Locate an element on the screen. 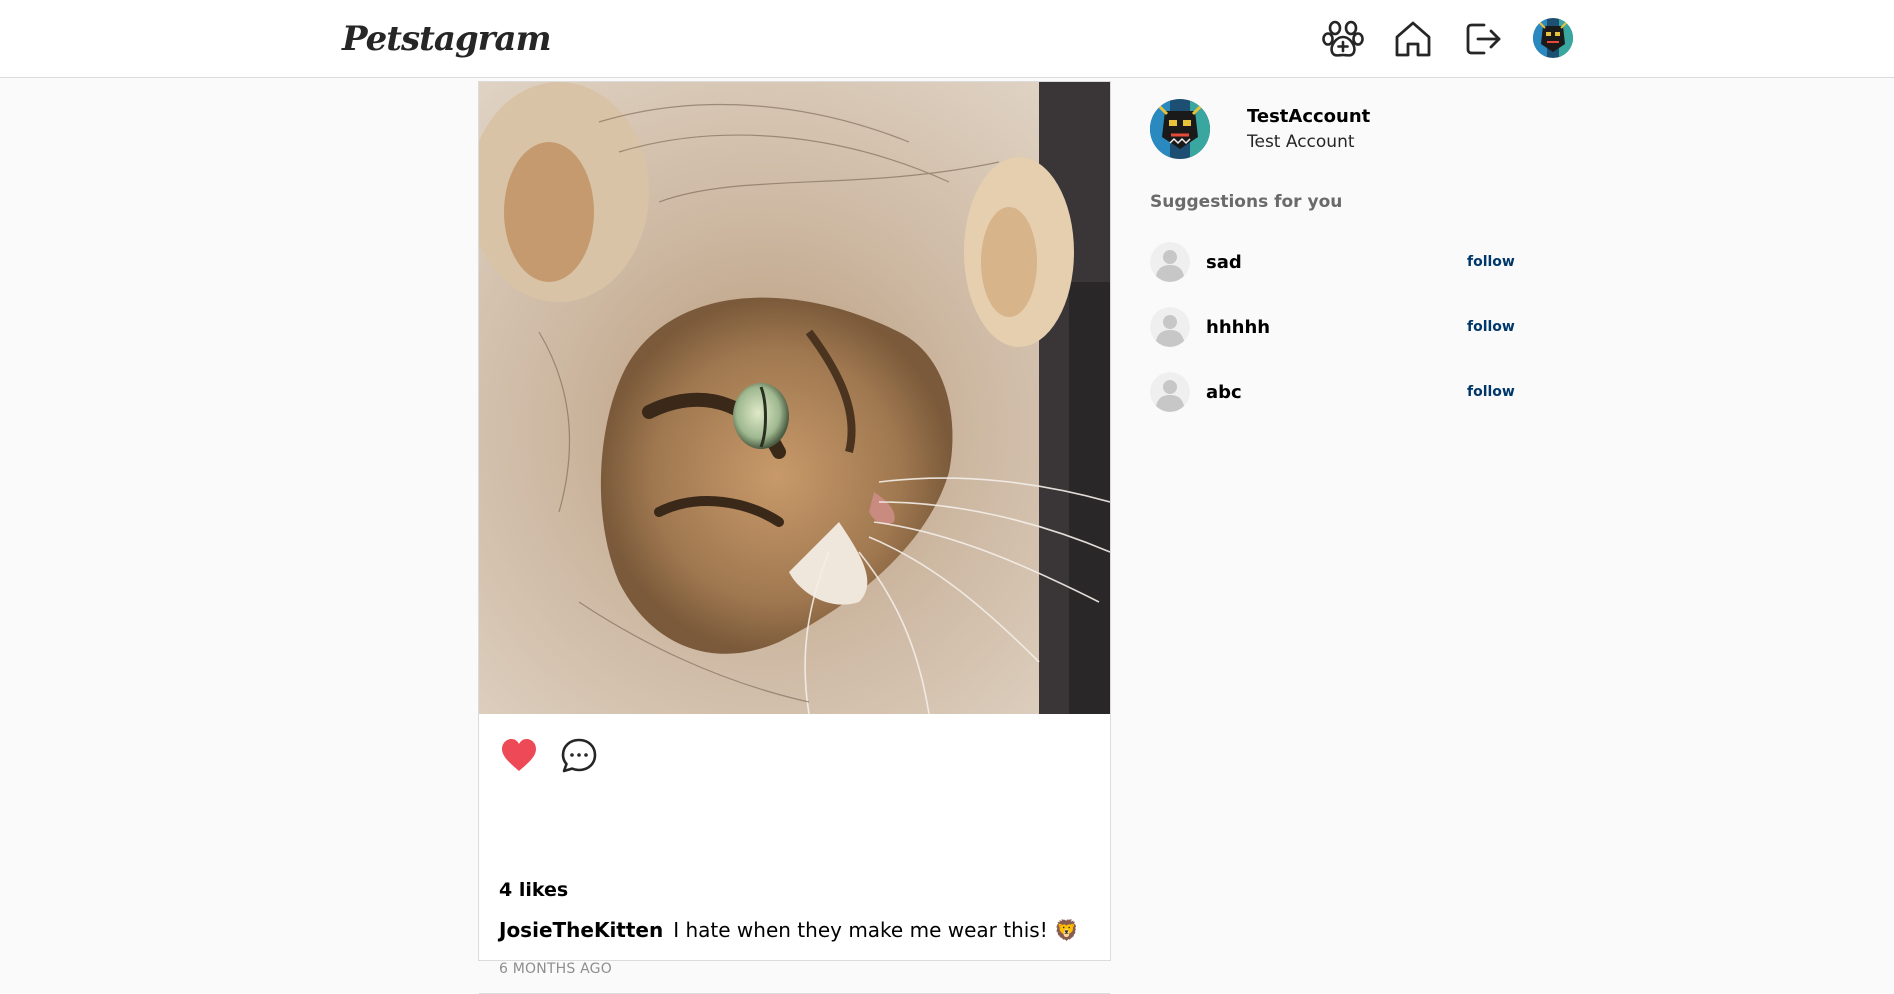 The width and height of the screenshot is (1894, 994). logout-icon is located at coordinates (1483, 39).